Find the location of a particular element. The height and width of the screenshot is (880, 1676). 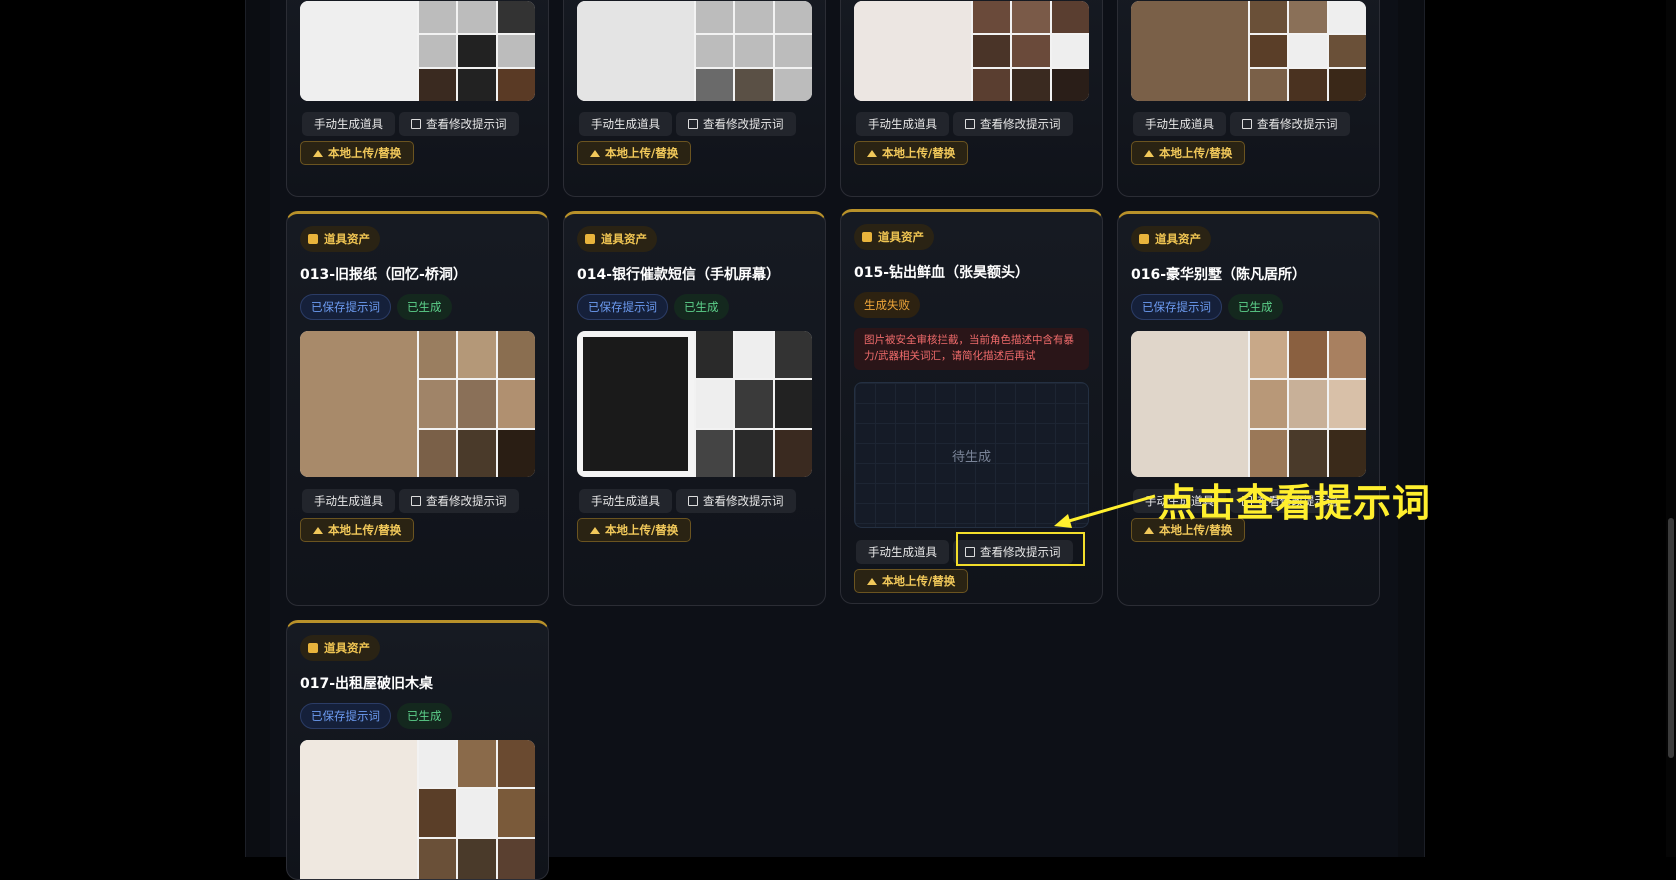

annotation-text: 点击查看提示词 is located at coordinates (1295, 503).